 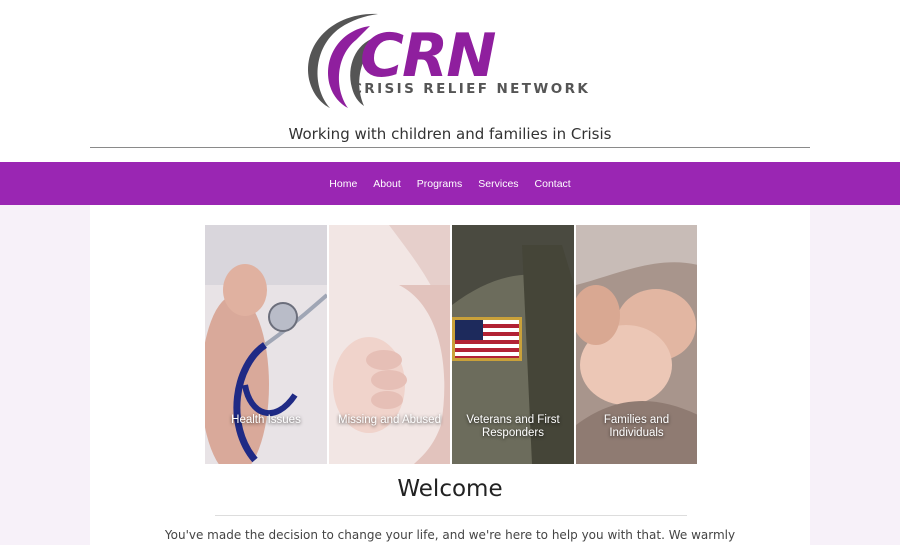 I want to click on baby-stethoscope-image, so click(x=266, y=344).